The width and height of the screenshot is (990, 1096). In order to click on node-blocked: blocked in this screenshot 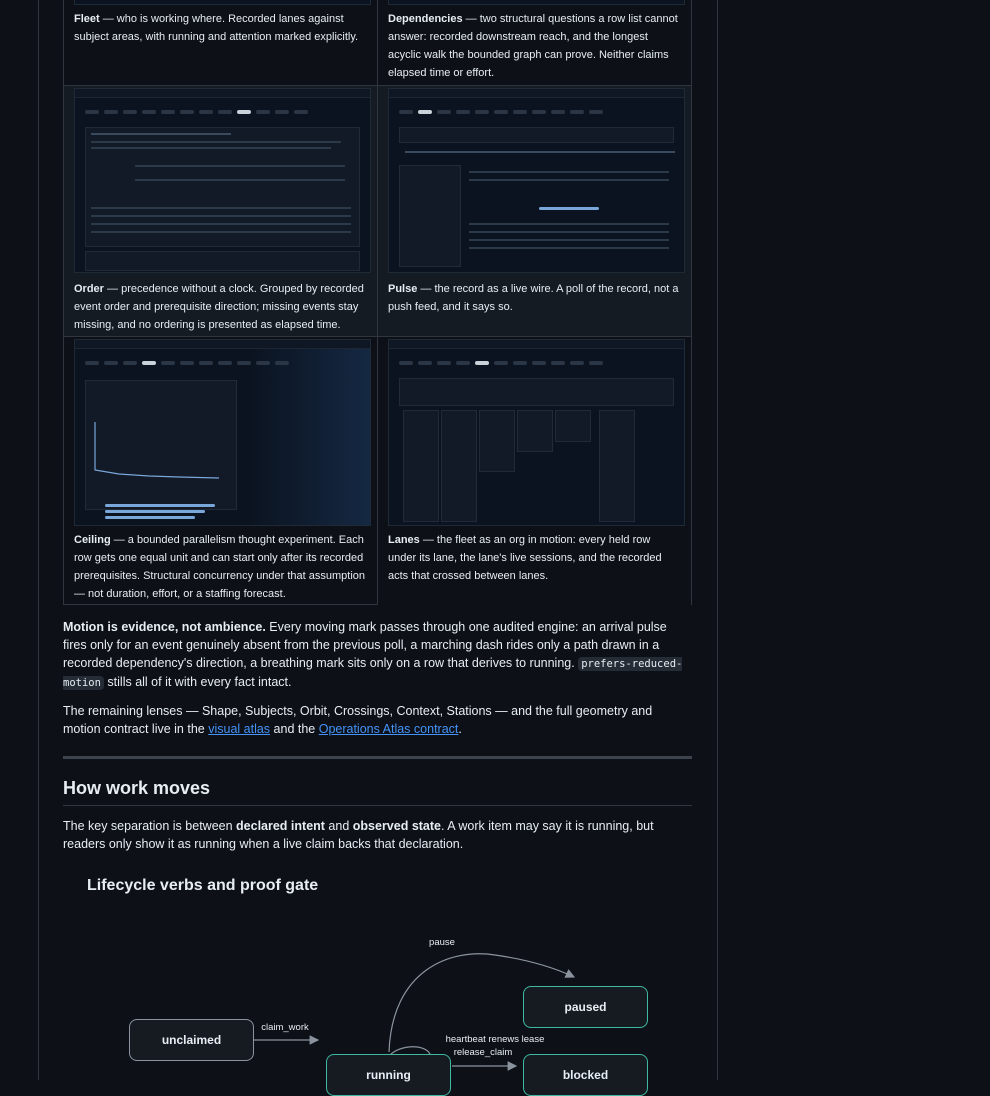, I will do `click(585, 1075)`.